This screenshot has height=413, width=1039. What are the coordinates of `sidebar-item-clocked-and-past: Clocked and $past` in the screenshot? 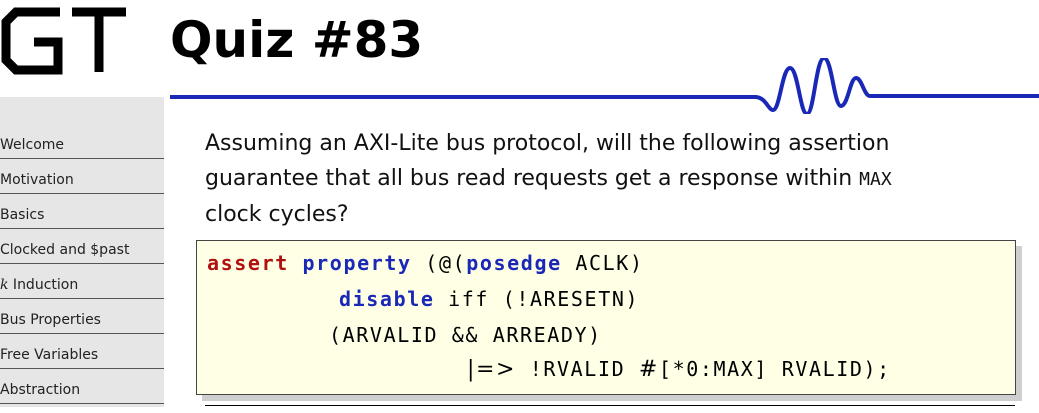 It's located at (82, 255).